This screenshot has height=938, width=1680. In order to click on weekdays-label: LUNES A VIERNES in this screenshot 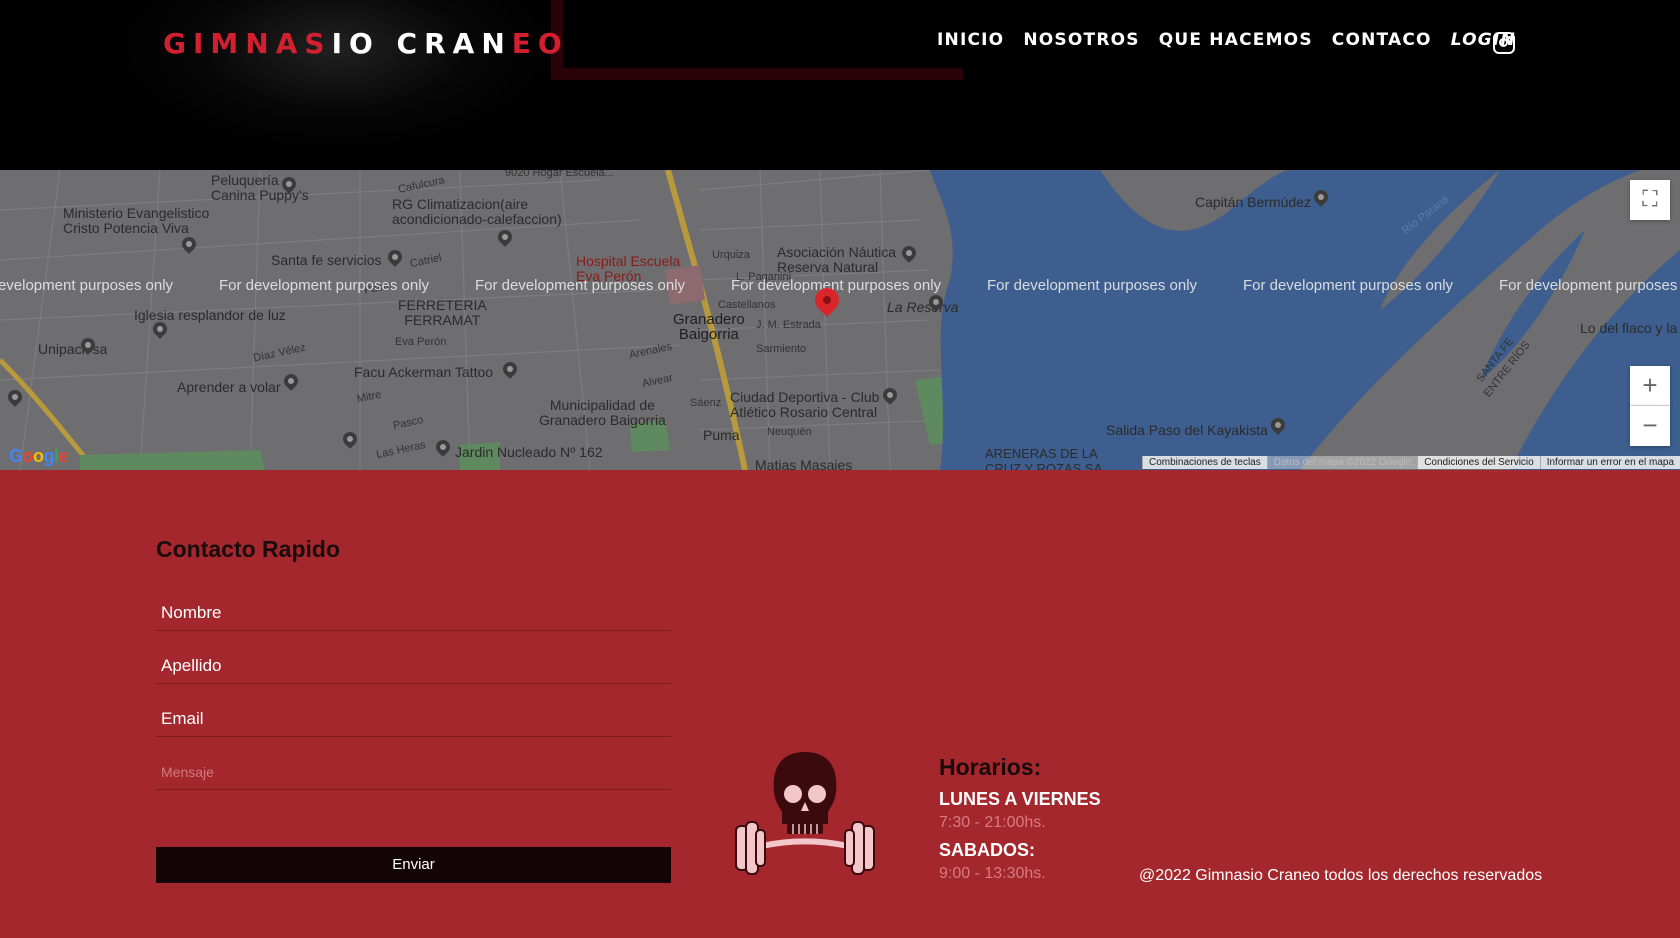, I will do `click(1020, 799)`.